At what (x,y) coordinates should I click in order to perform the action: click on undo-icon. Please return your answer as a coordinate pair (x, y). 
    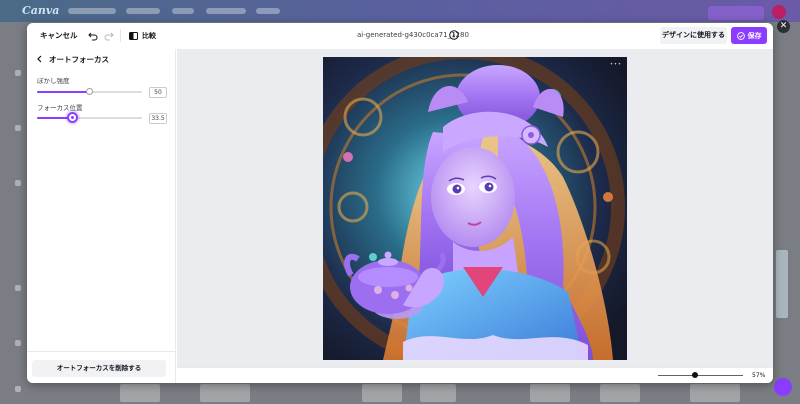
    Looking at the image, I should click on (93, 36).